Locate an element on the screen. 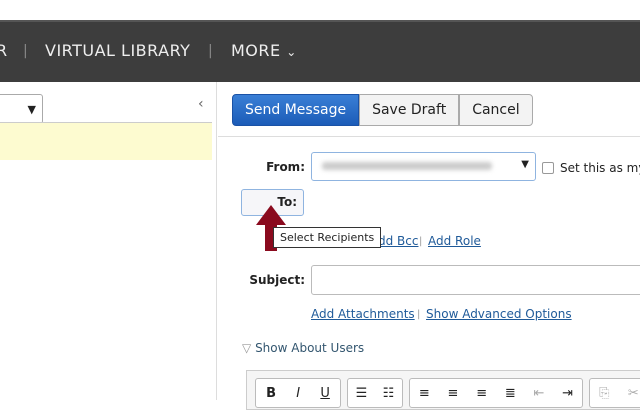  nav-item-virtual-library: VIRTUAL LIBRARY is located at coordinates (117, 50).